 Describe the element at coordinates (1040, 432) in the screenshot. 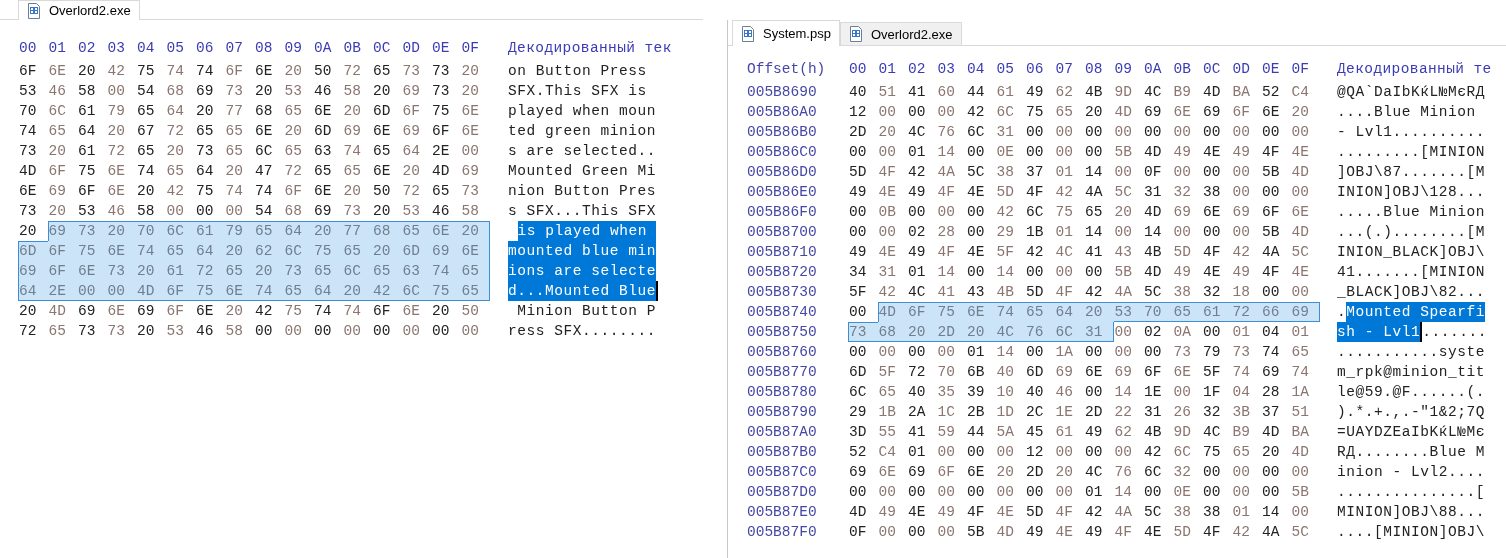

I see `hex-byte: 45` at that location.